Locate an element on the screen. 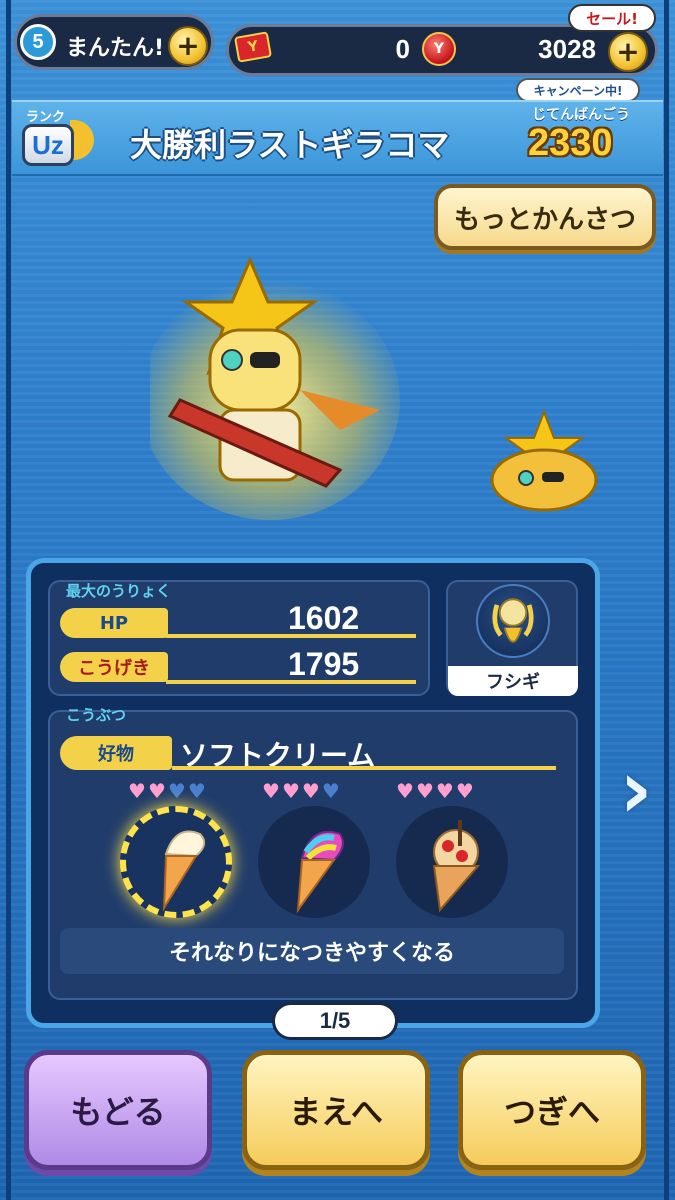 The width and height of the screenshot is (675, 1200). page-title: 大勝利ラストギラコマ is located at coordinates (290, 145).